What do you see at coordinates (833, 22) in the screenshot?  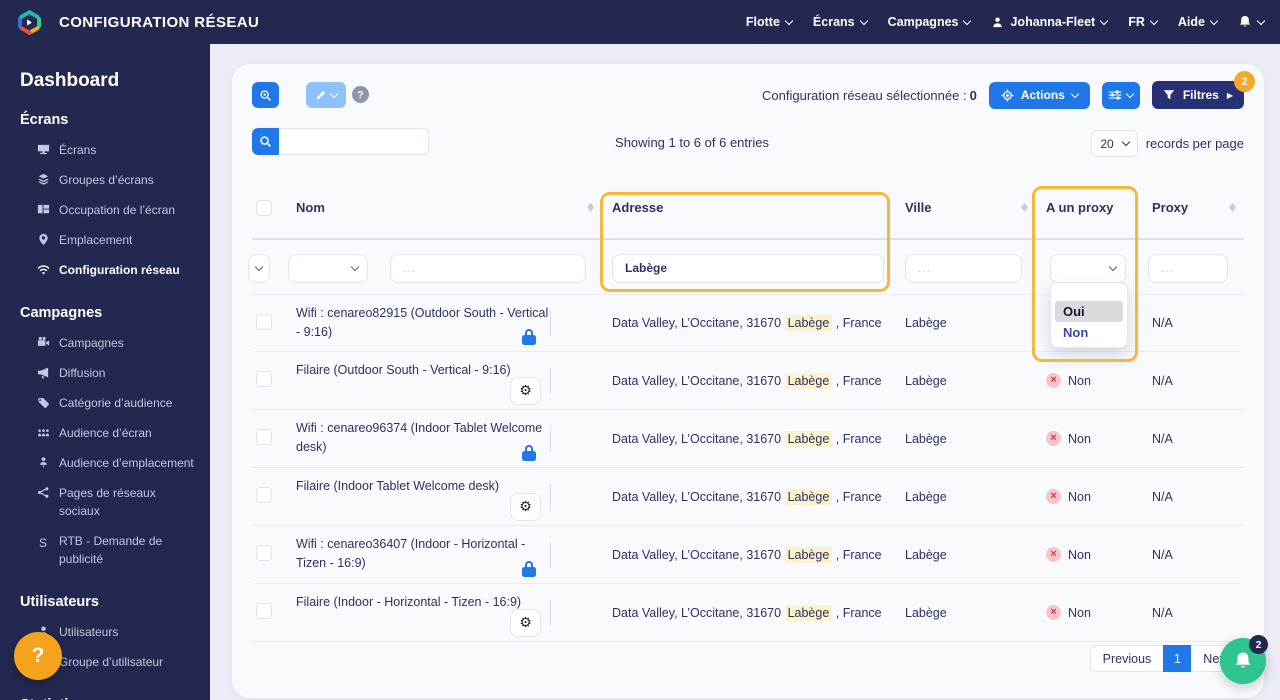 I see `nav-item-label: Écrans` at bounding box center [833, 22].